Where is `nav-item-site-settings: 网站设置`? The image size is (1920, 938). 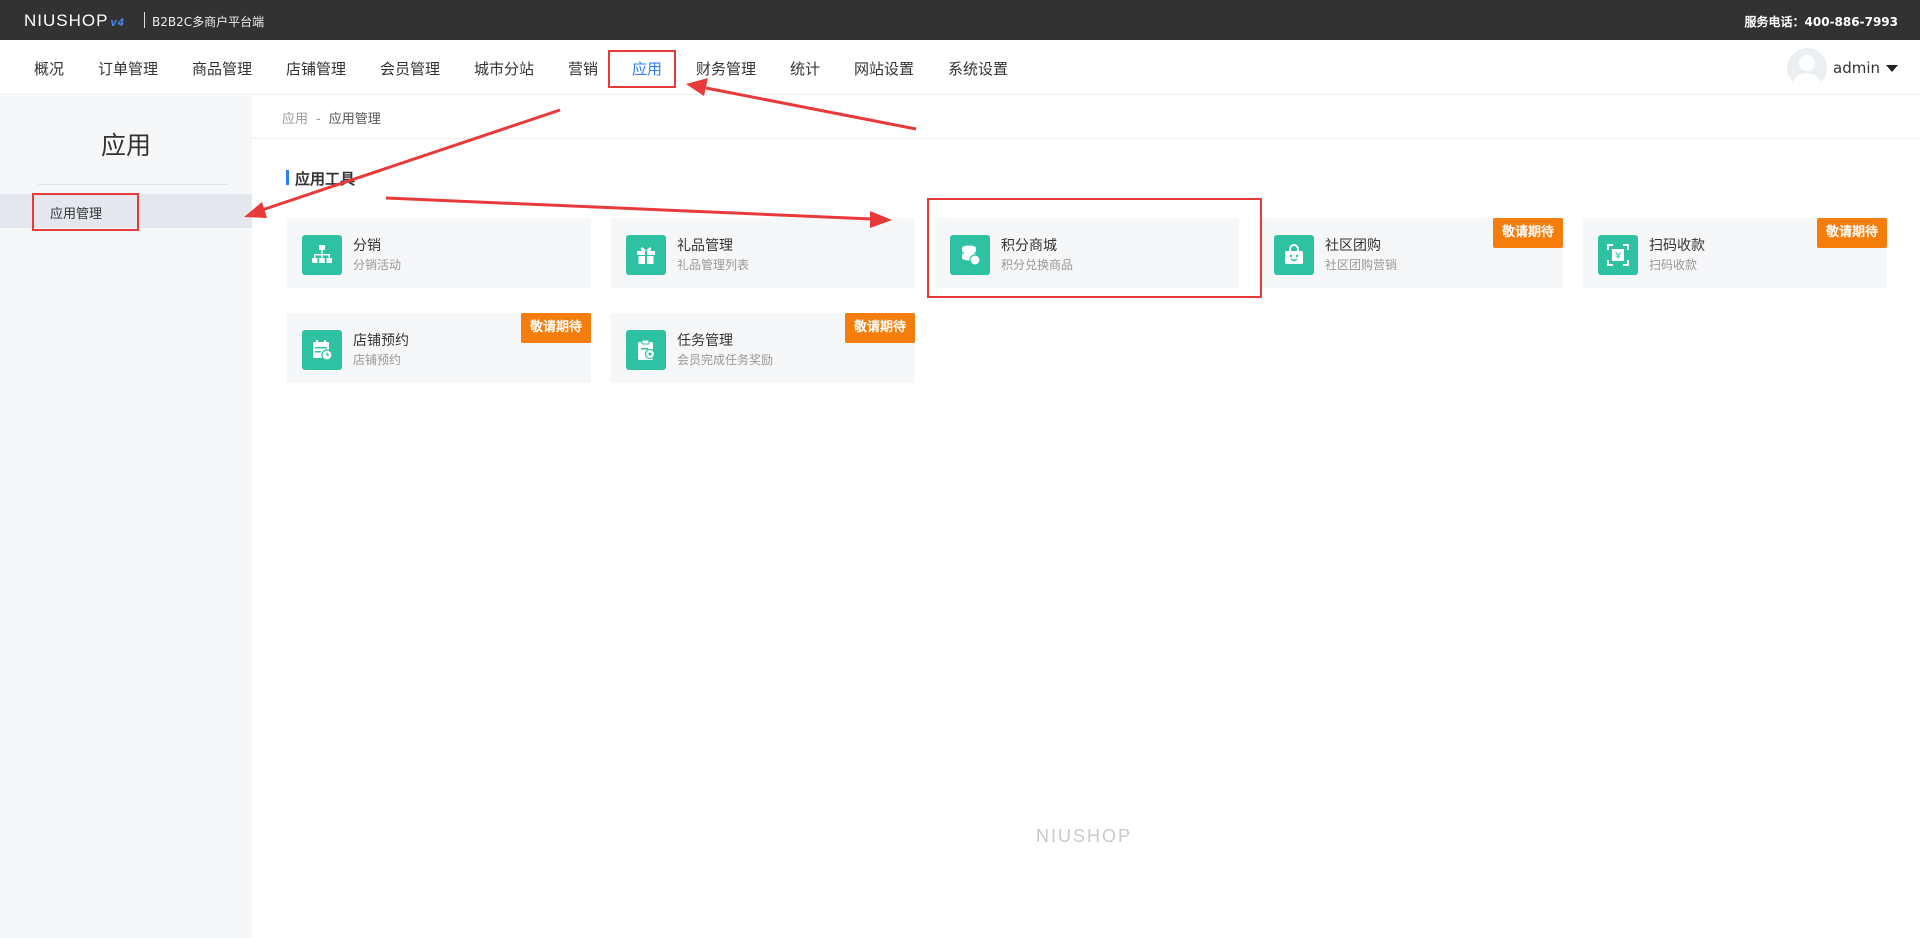 nav-item-site-settings: 网站设置 is located at coordinates (884, 68).